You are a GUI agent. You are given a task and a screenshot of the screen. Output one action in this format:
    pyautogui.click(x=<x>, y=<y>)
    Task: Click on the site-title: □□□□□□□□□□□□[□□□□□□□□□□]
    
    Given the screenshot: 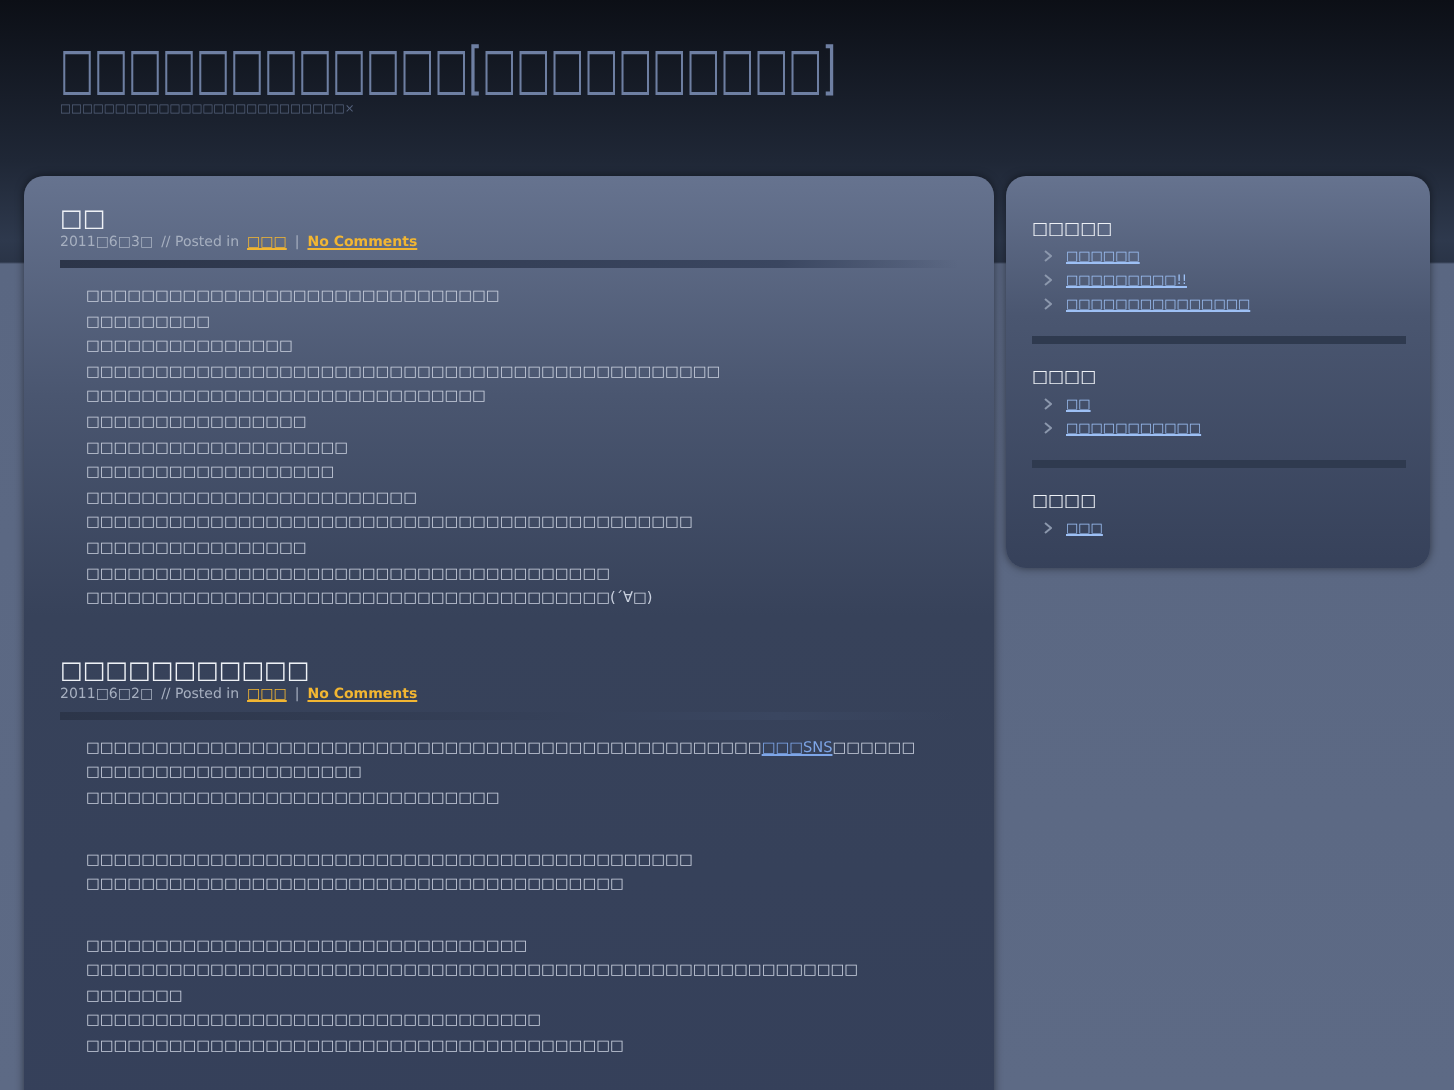 What is the action you would take?
    pyautogui.click(x=448, y=72)
    